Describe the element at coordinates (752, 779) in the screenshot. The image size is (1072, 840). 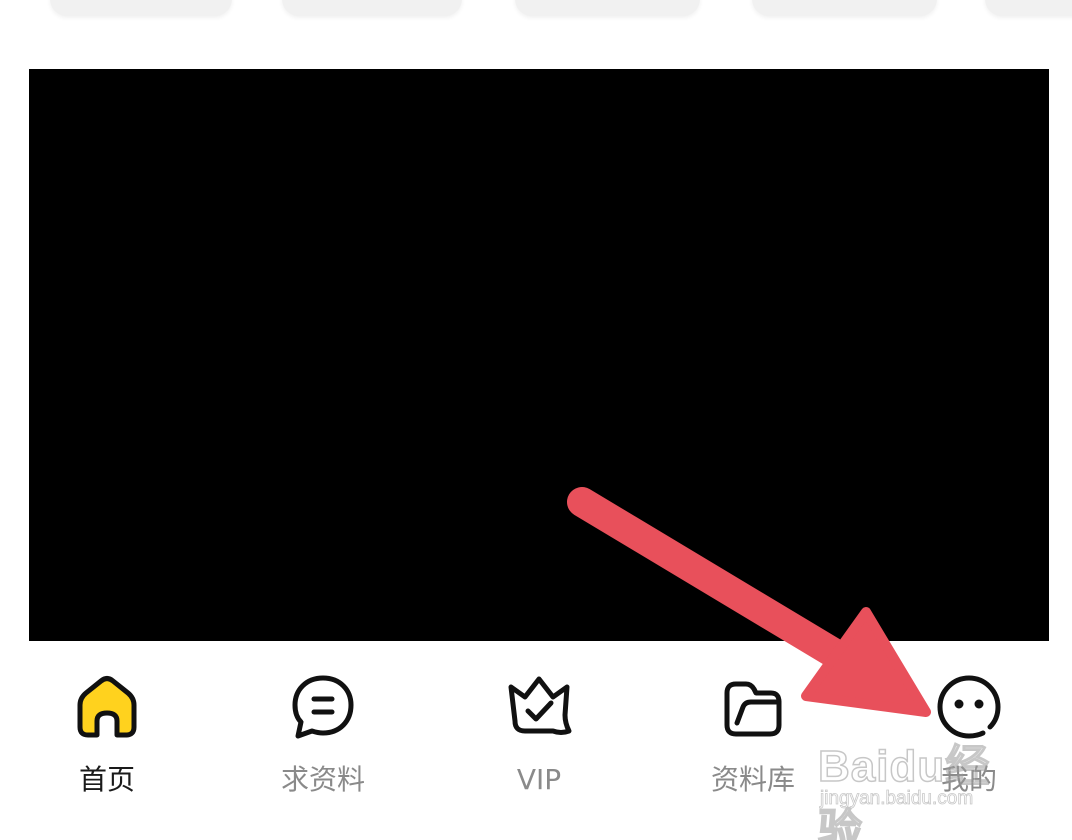
I see `tab-library-label: 资料库` at that location.